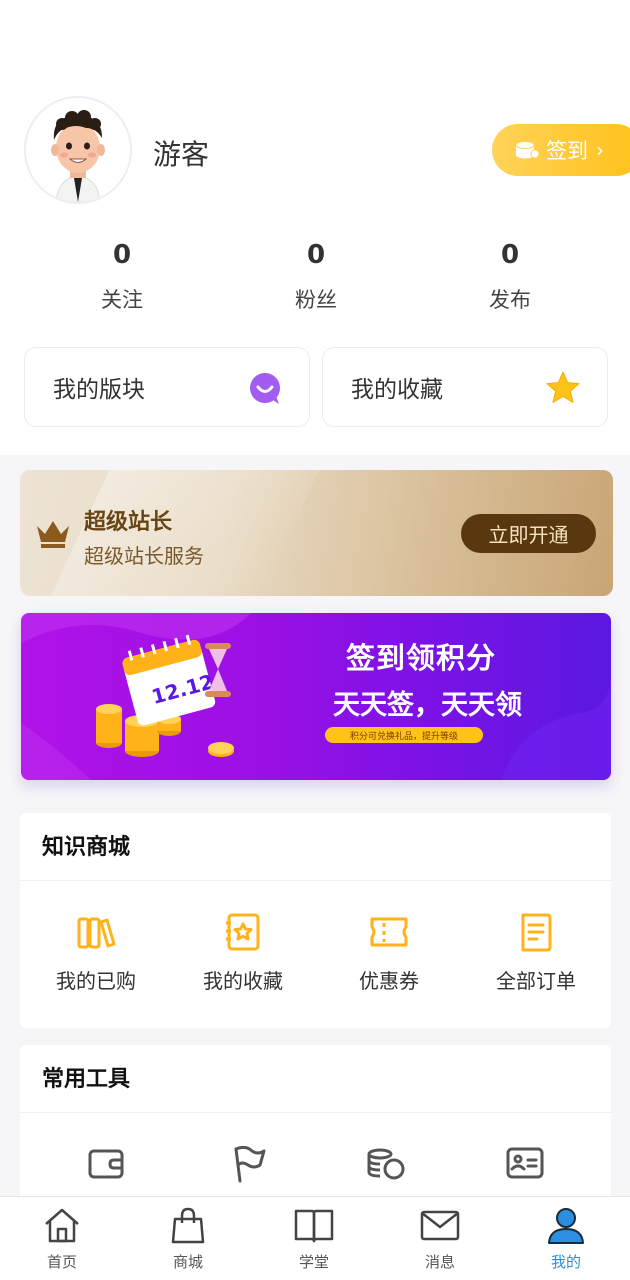 This screenshot has width=630, height=1280. I want to click on flag-icon, so click(250, 1164).